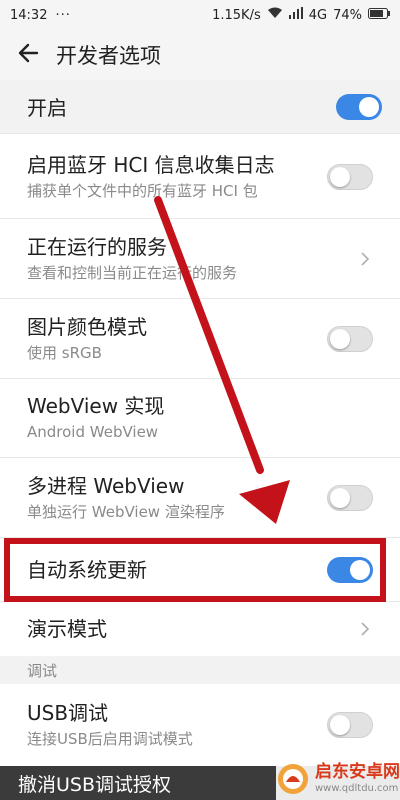  What do you see at coordinates (350, 497) in the screenshot?
I see `multiprocess-webview-toggle` at bounding box center [350, 497].